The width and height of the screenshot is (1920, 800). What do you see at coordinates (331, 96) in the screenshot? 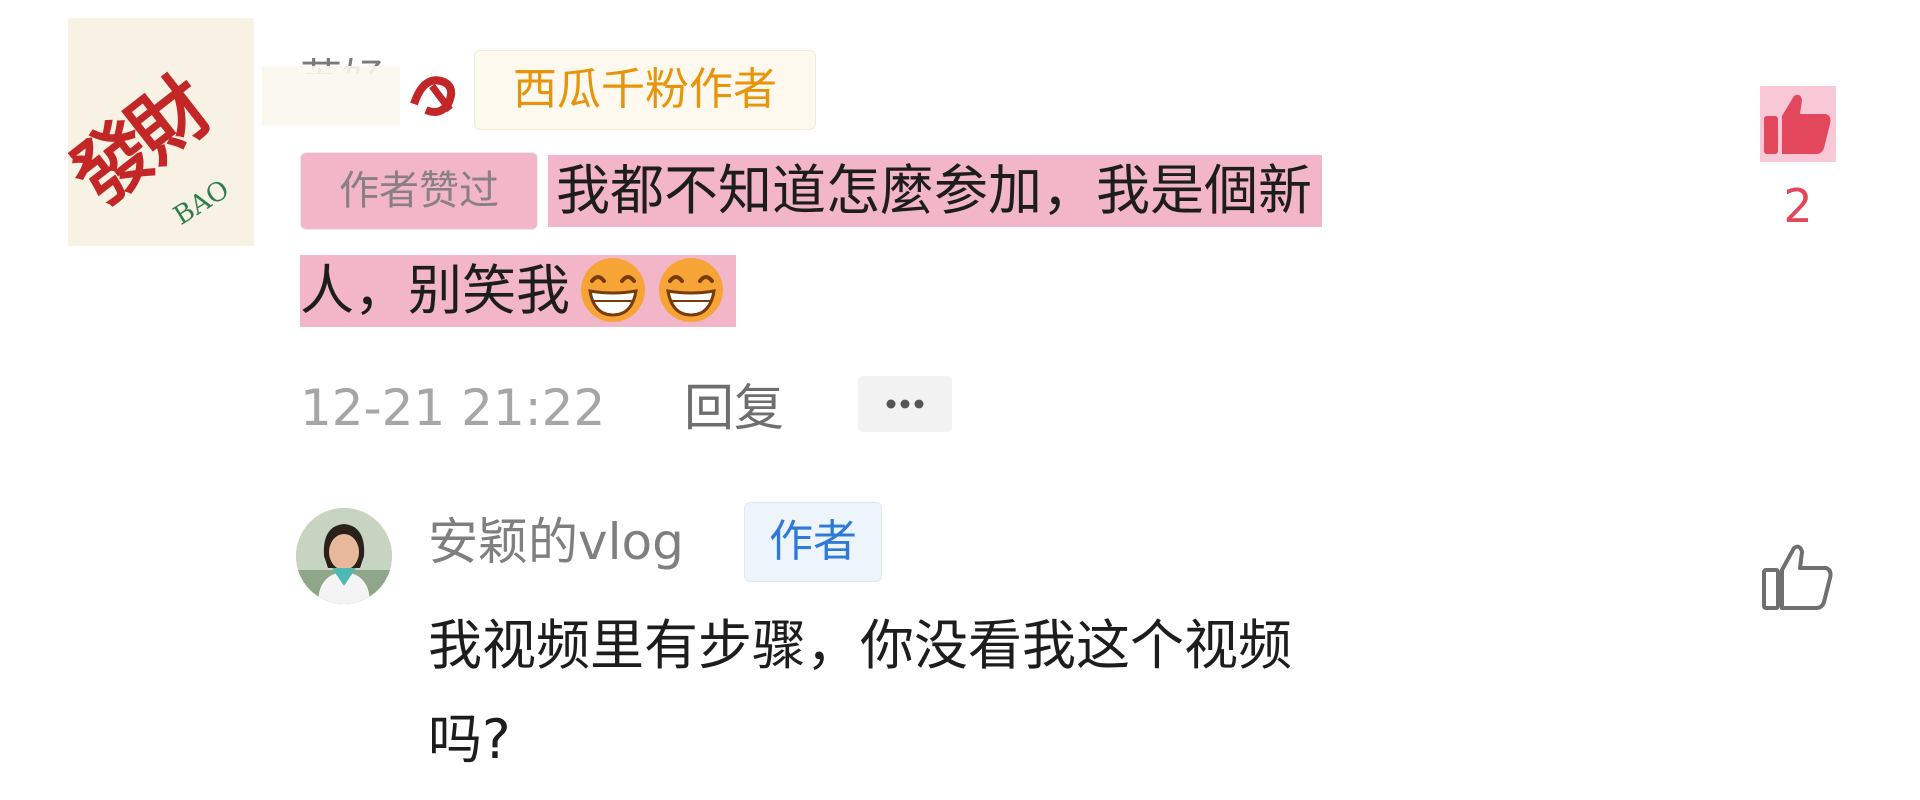
I see `username-overlay` at bounding box center [331, 96].